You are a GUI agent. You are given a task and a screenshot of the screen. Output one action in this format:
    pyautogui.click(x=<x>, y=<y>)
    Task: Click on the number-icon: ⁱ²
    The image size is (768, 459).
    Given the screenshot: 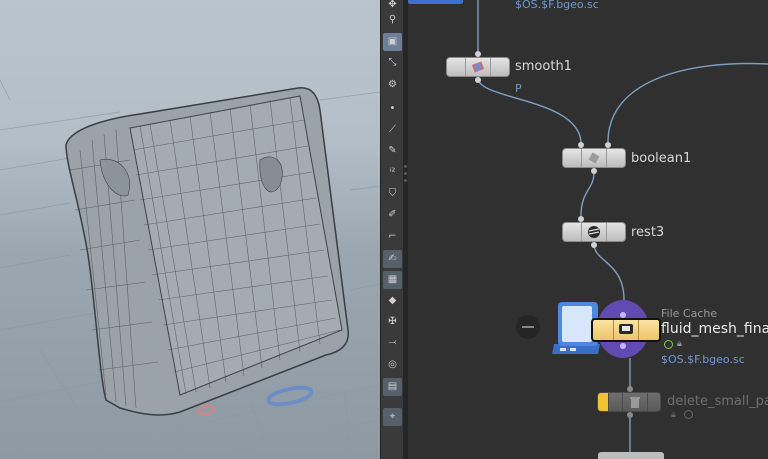 What is the action you would take?
    pyautogui.click(x=392, y=173)
    